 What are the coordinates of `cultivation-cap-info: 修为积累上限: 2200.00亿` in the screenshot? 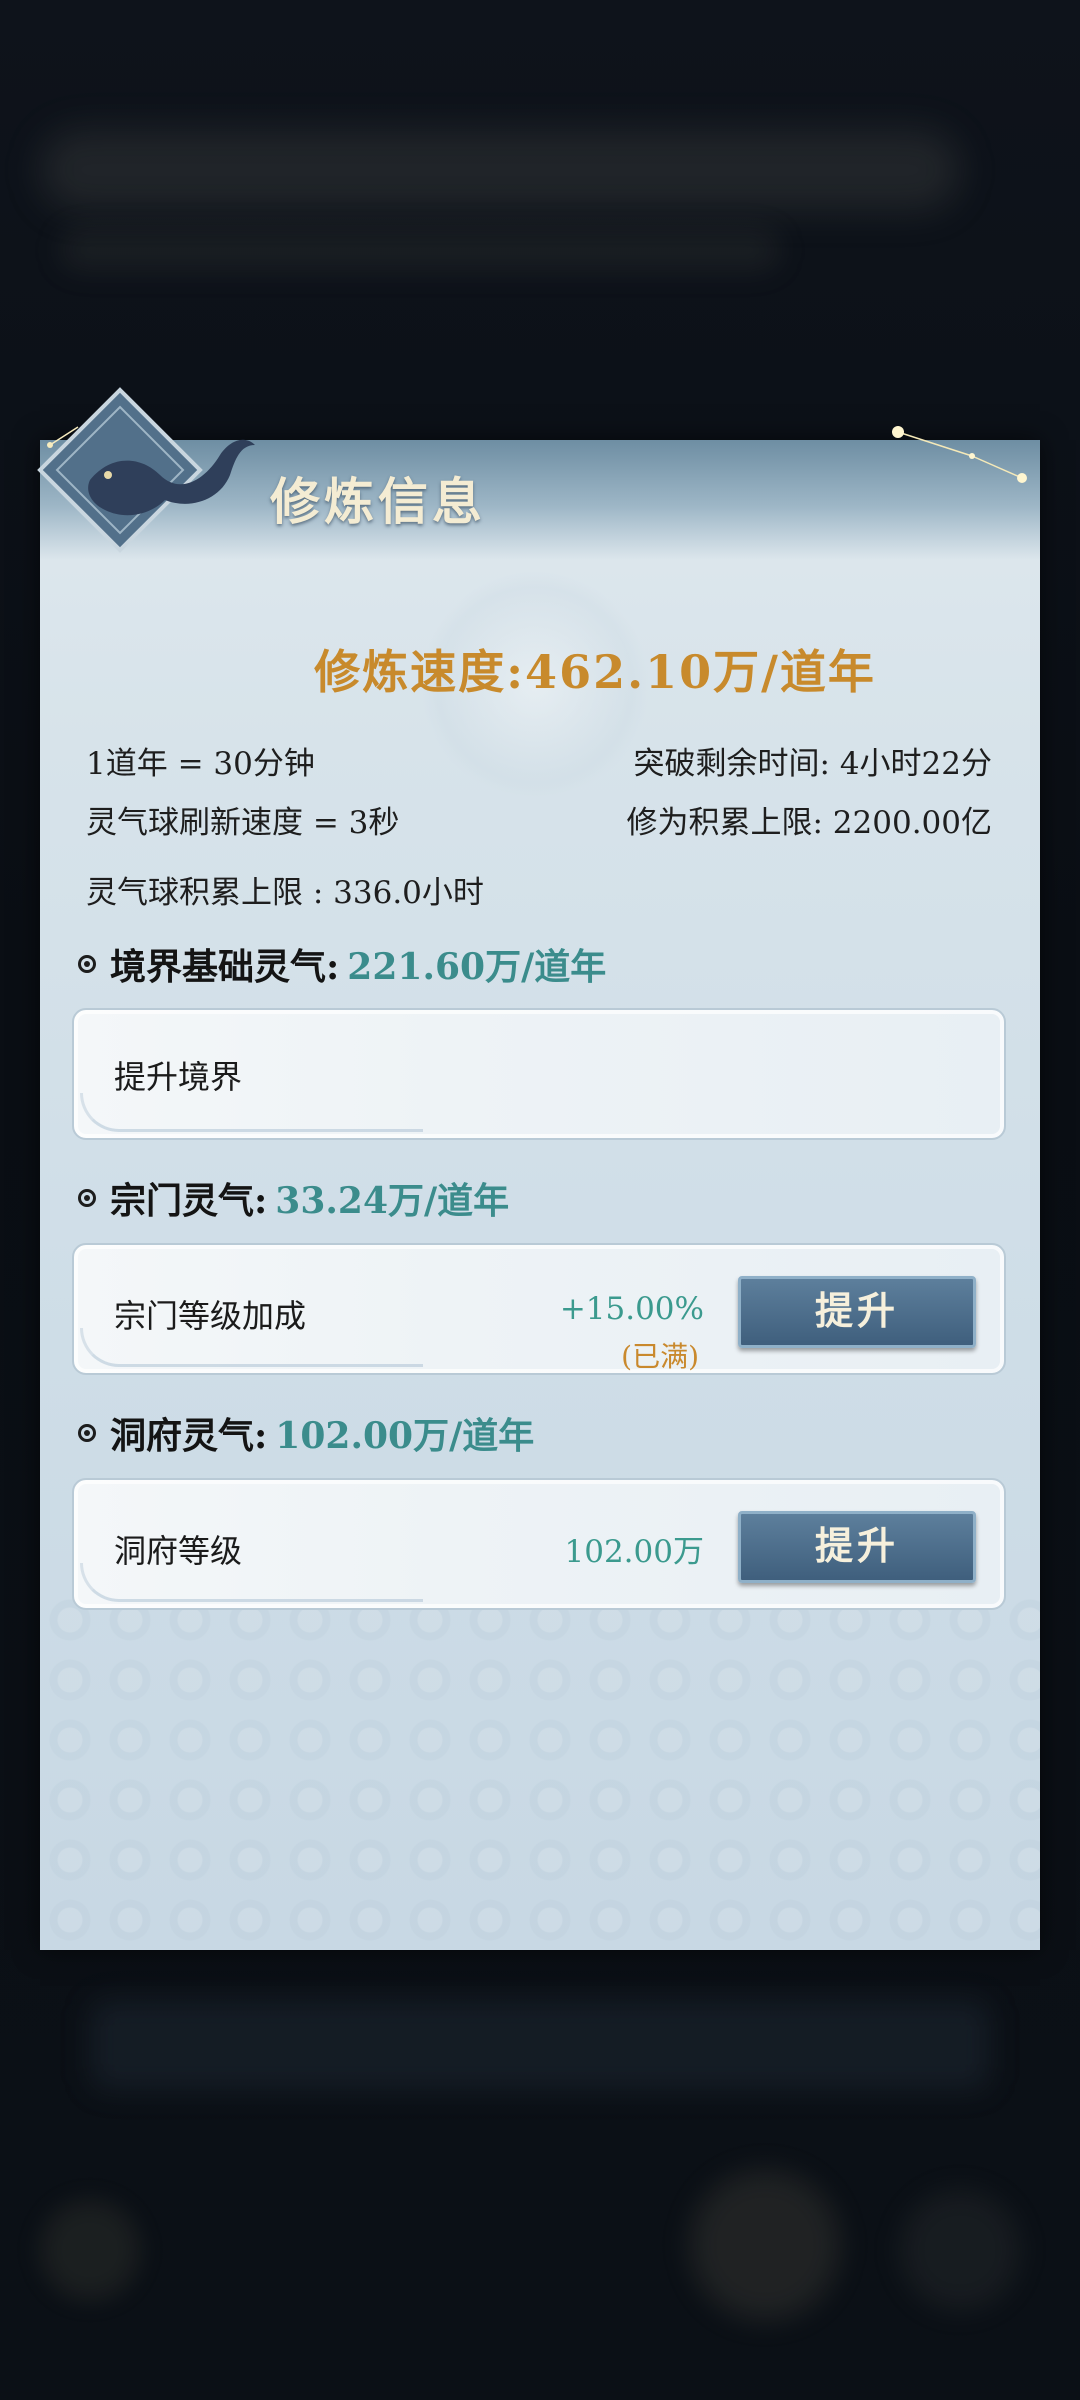 It's located at (809, 823).